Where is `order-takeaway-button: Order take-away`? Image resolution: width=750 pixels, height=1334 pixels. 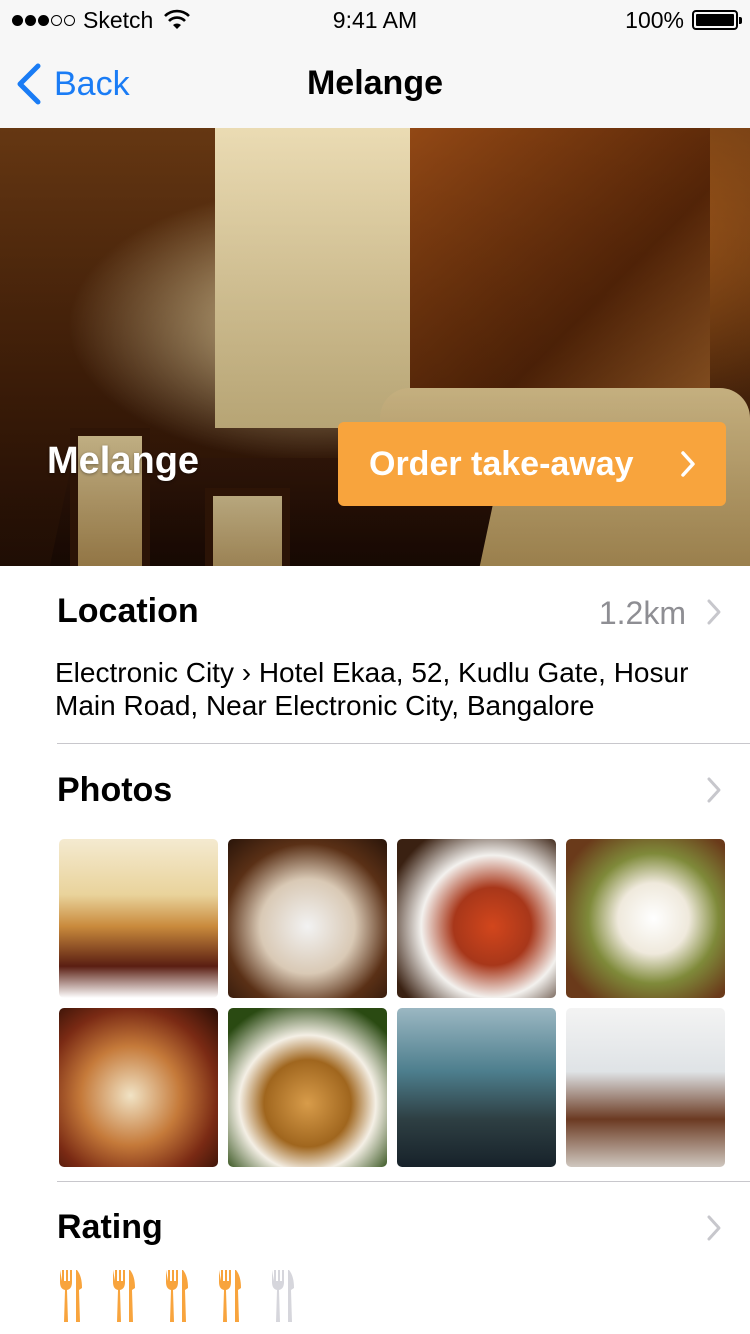
order-takeaway-button: Order take-away is located at coordinates (532, 464).